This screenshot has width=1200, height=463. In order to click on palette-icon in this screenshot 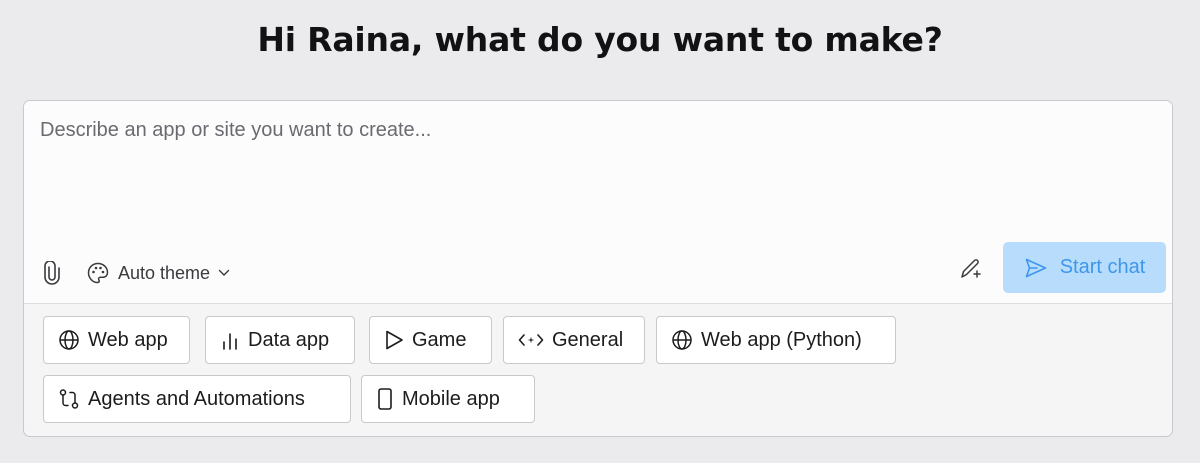, I will do `click(98, 273)`.